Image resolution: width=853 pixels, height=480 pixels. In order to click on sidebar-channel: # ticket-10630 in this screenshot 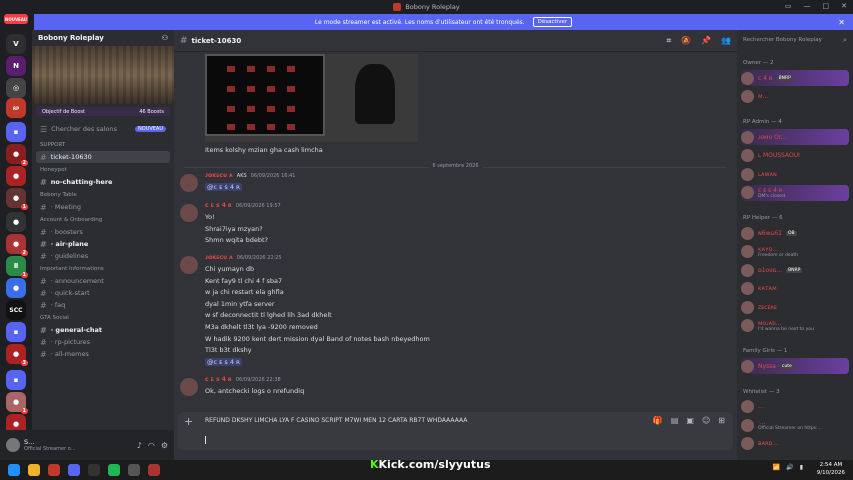, I will do `click(103, 157)`.